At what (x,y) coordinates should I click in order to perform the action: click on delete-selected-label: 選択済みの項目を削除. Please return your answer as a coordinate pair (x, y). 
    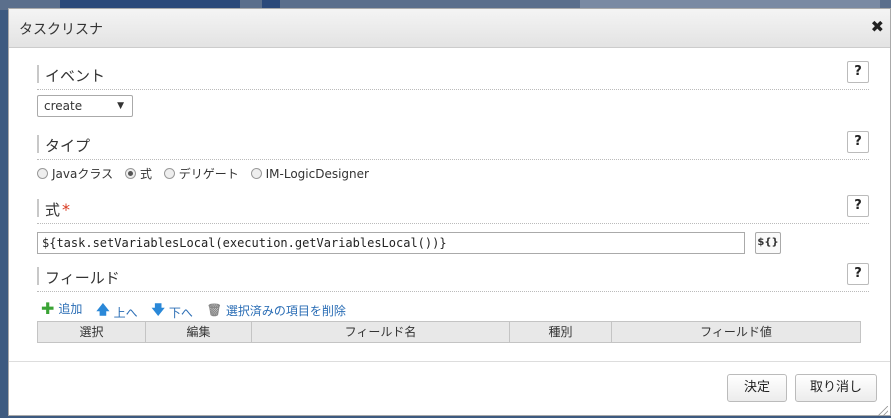
    Looking at the image, I should click on (285, 310).